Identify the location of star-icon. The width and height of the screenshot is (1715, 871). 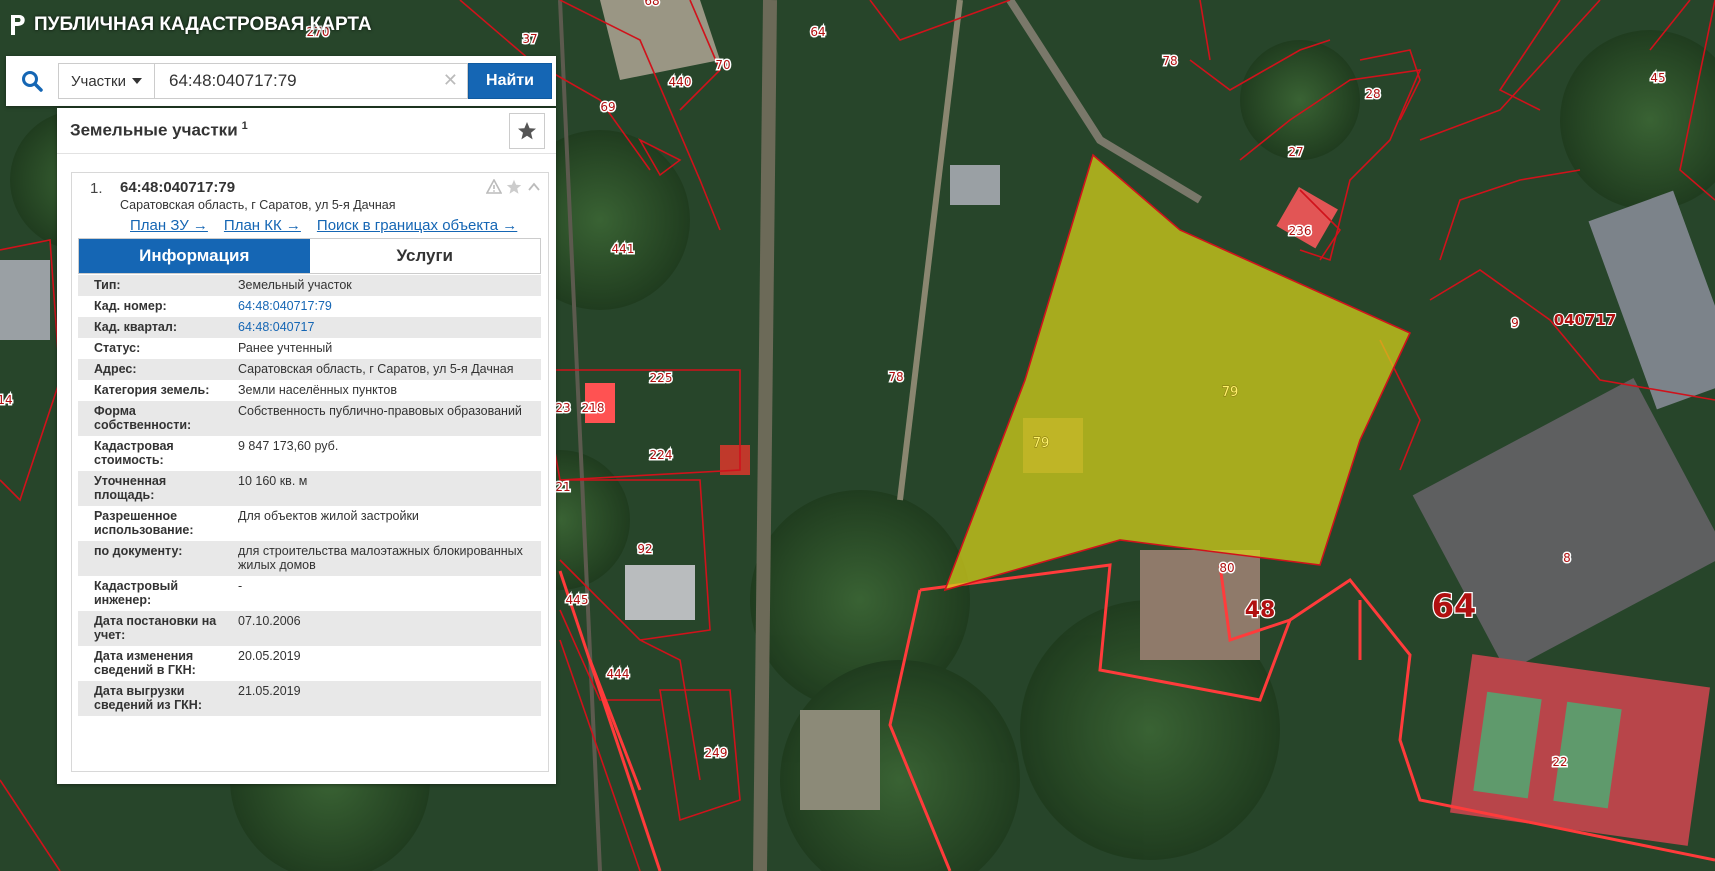
(527, 131).